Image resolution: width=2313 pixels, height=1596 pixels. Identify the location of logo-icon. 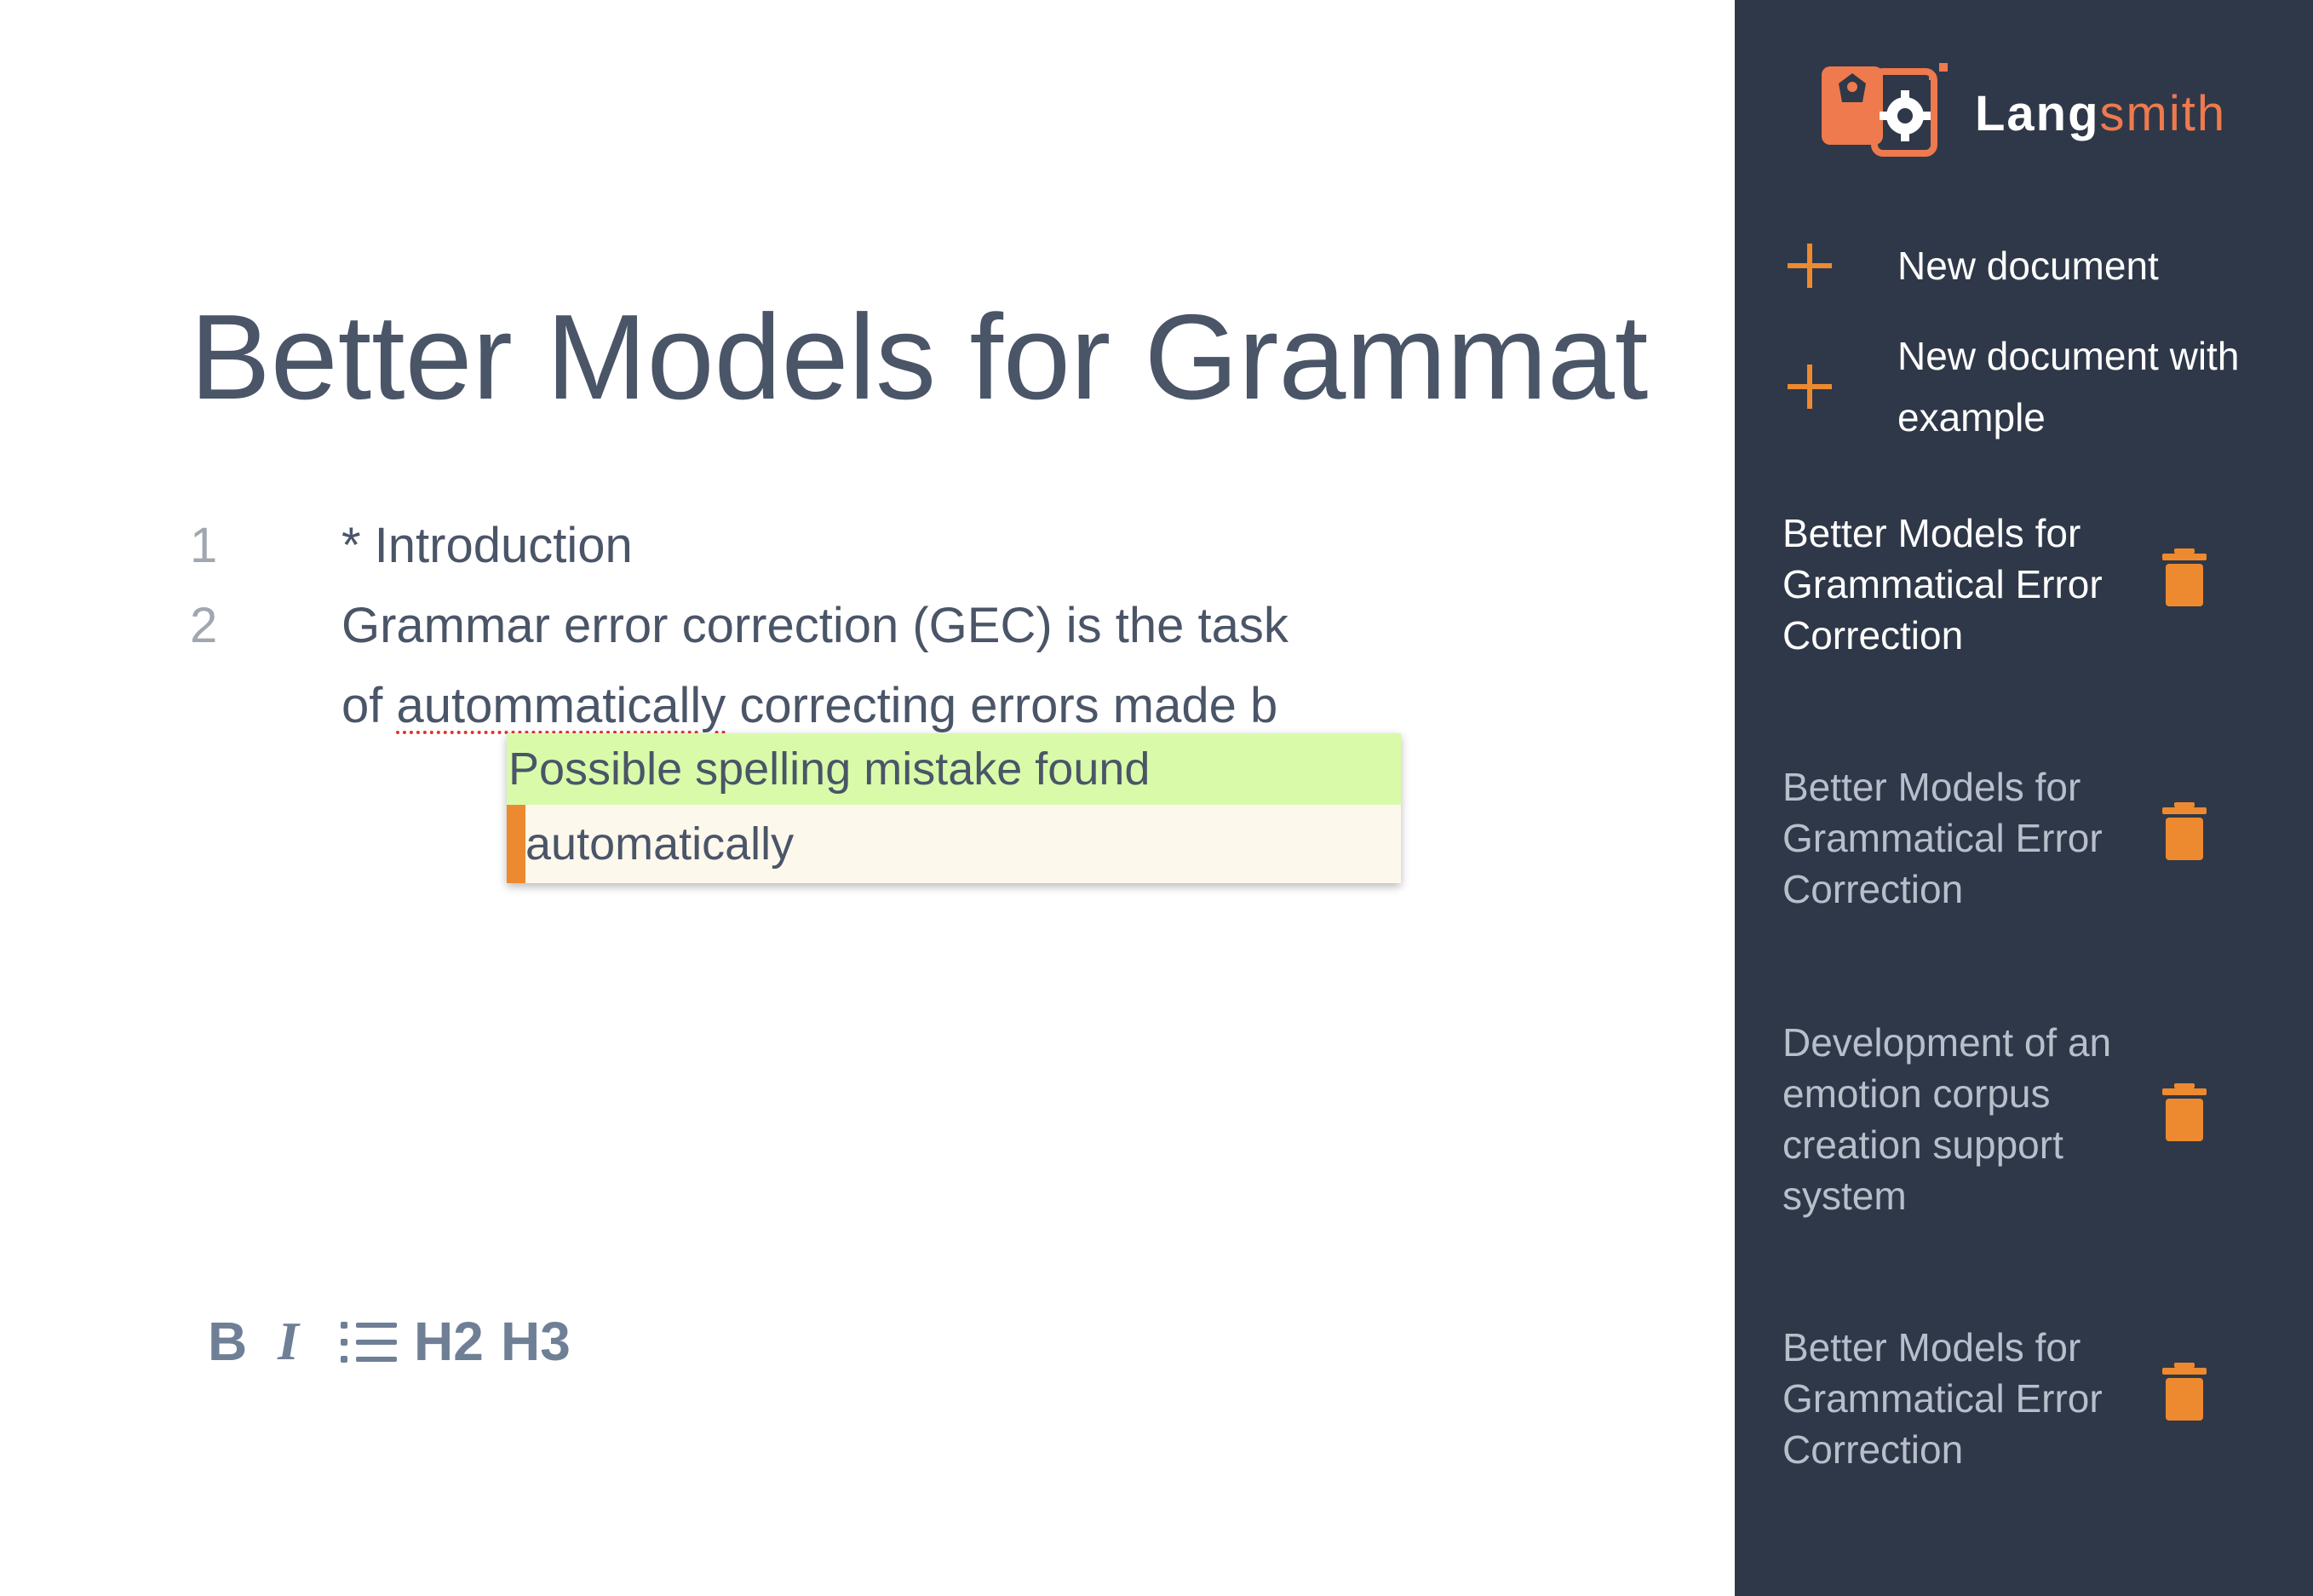
(1885, 110).